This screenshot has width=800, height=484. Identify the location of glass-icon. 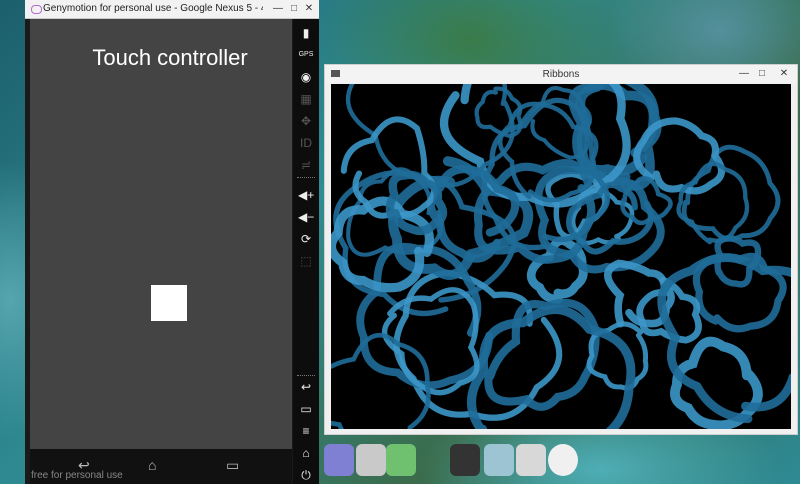
(499, 460).